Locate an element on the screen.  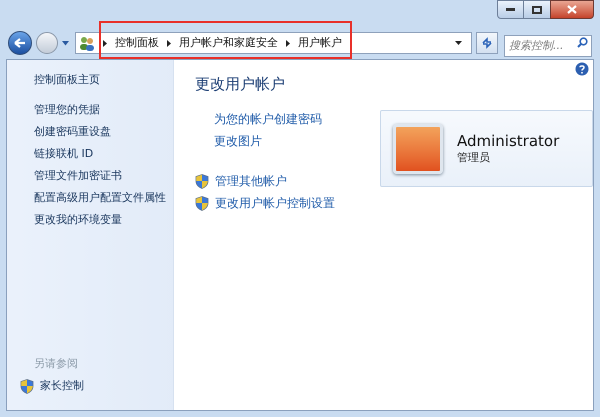
dropdown-caret-icon is located at coordinates (458, 43).